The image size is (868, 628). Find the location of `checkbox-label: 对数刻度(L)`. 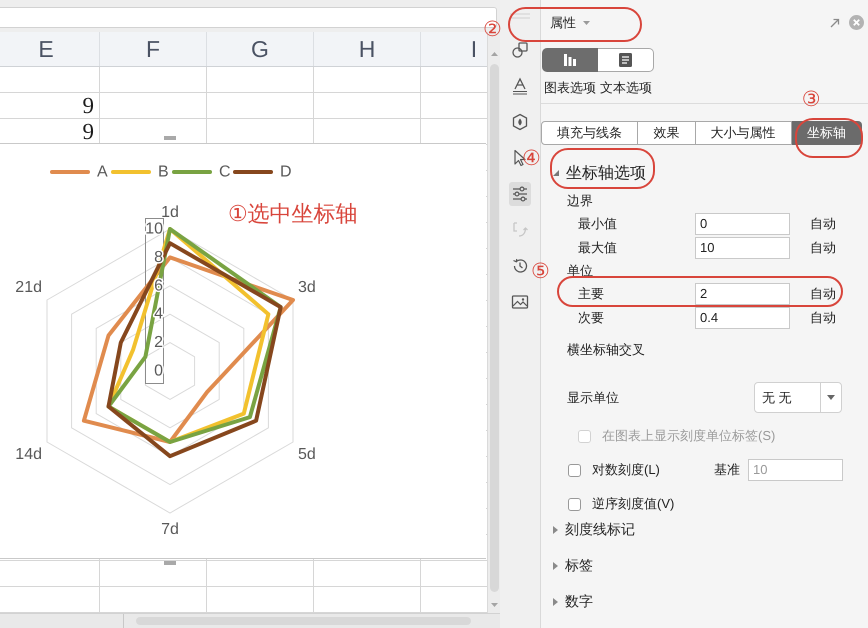

checkbox-label: 对数刻度(L) is located at coordinates (626, 470).